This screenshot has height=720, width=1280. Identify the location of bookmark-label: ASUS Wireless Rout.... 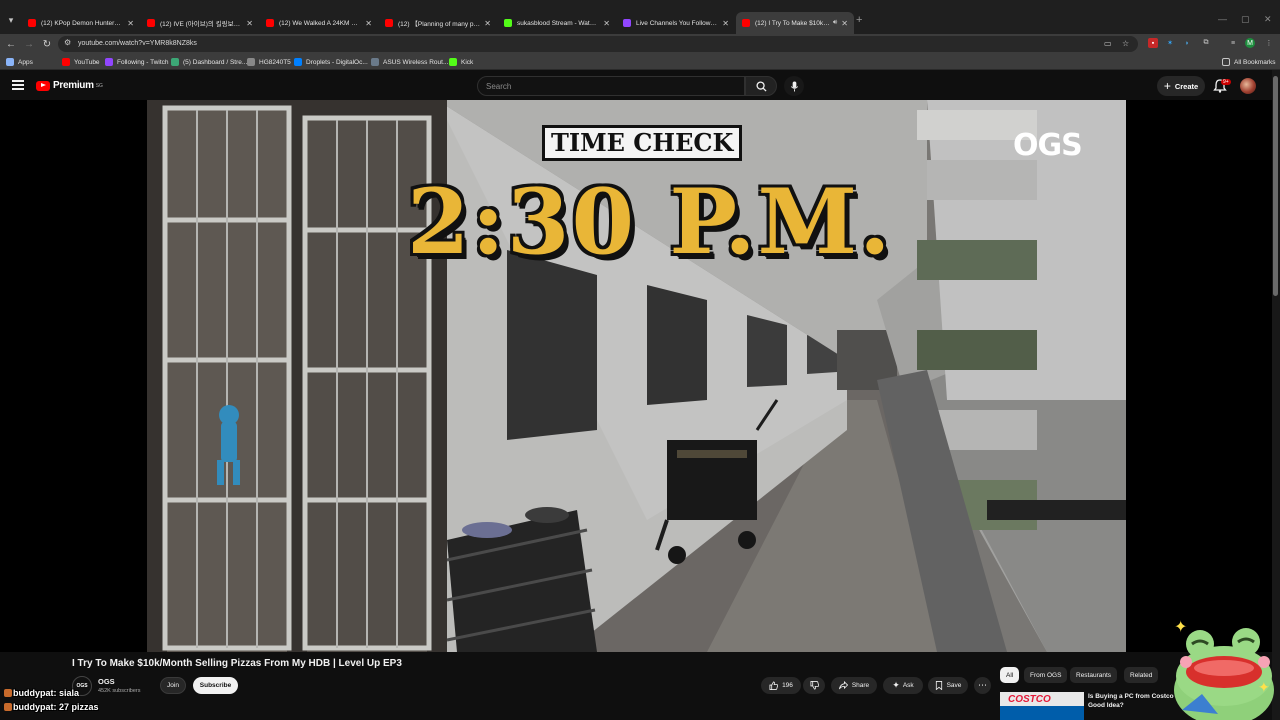
(416, 62).